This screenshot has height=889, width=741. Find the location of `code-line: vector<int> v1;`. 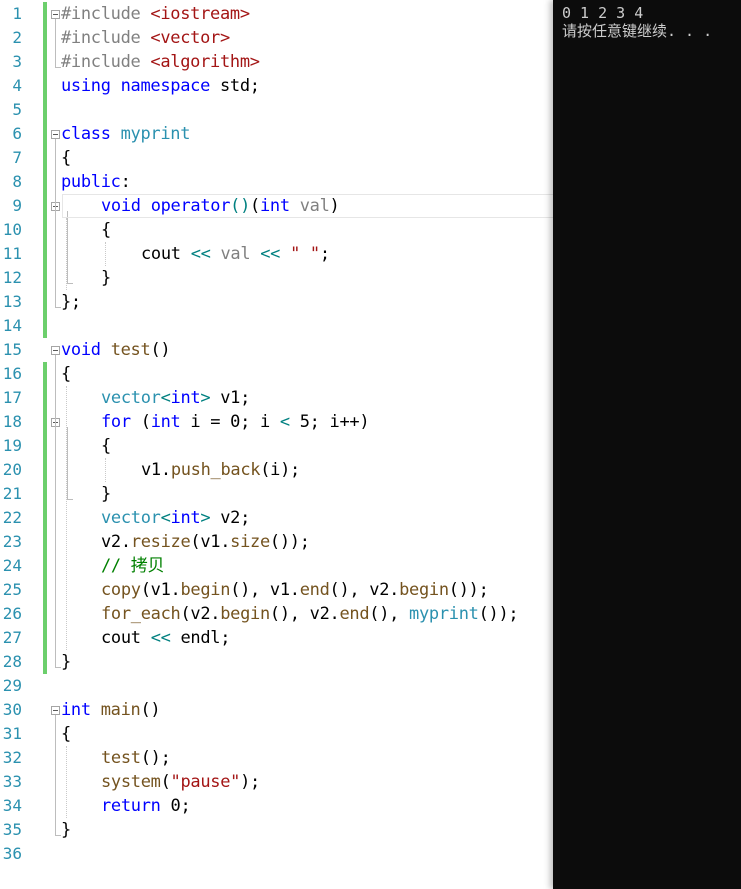

code-line: vector<int> v1; is located at coordinates (175, 398).